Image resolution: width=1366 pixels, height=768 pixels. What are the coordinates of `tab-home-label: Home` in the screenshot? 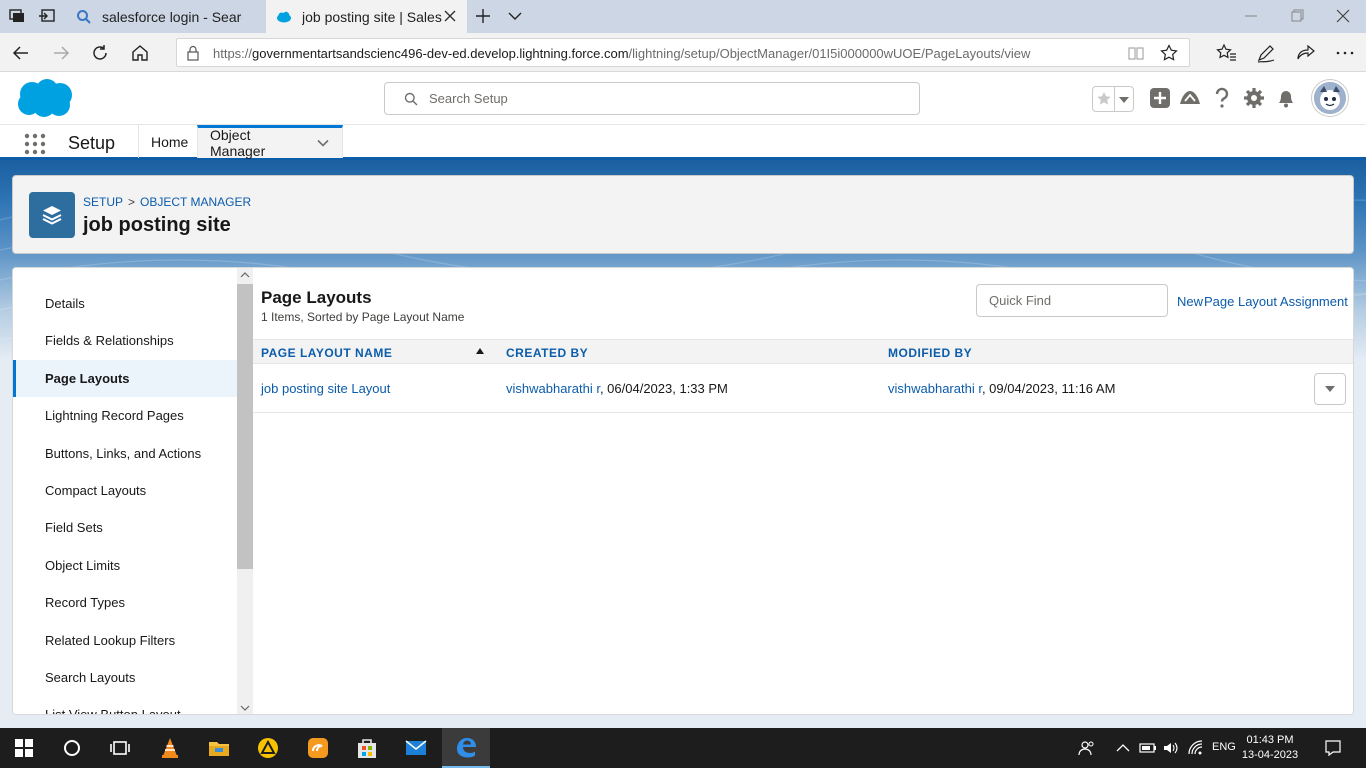 It's located at (170, 141).